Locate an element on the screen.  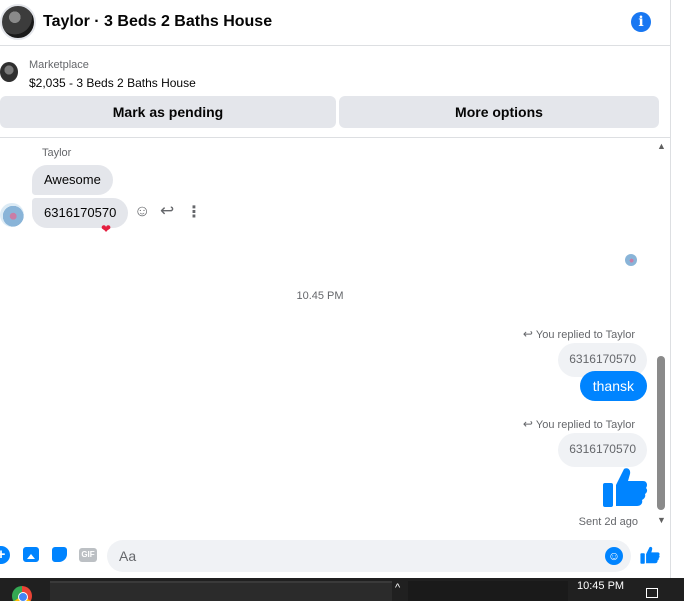
sender-avatar is located at coordinates (12, 215).